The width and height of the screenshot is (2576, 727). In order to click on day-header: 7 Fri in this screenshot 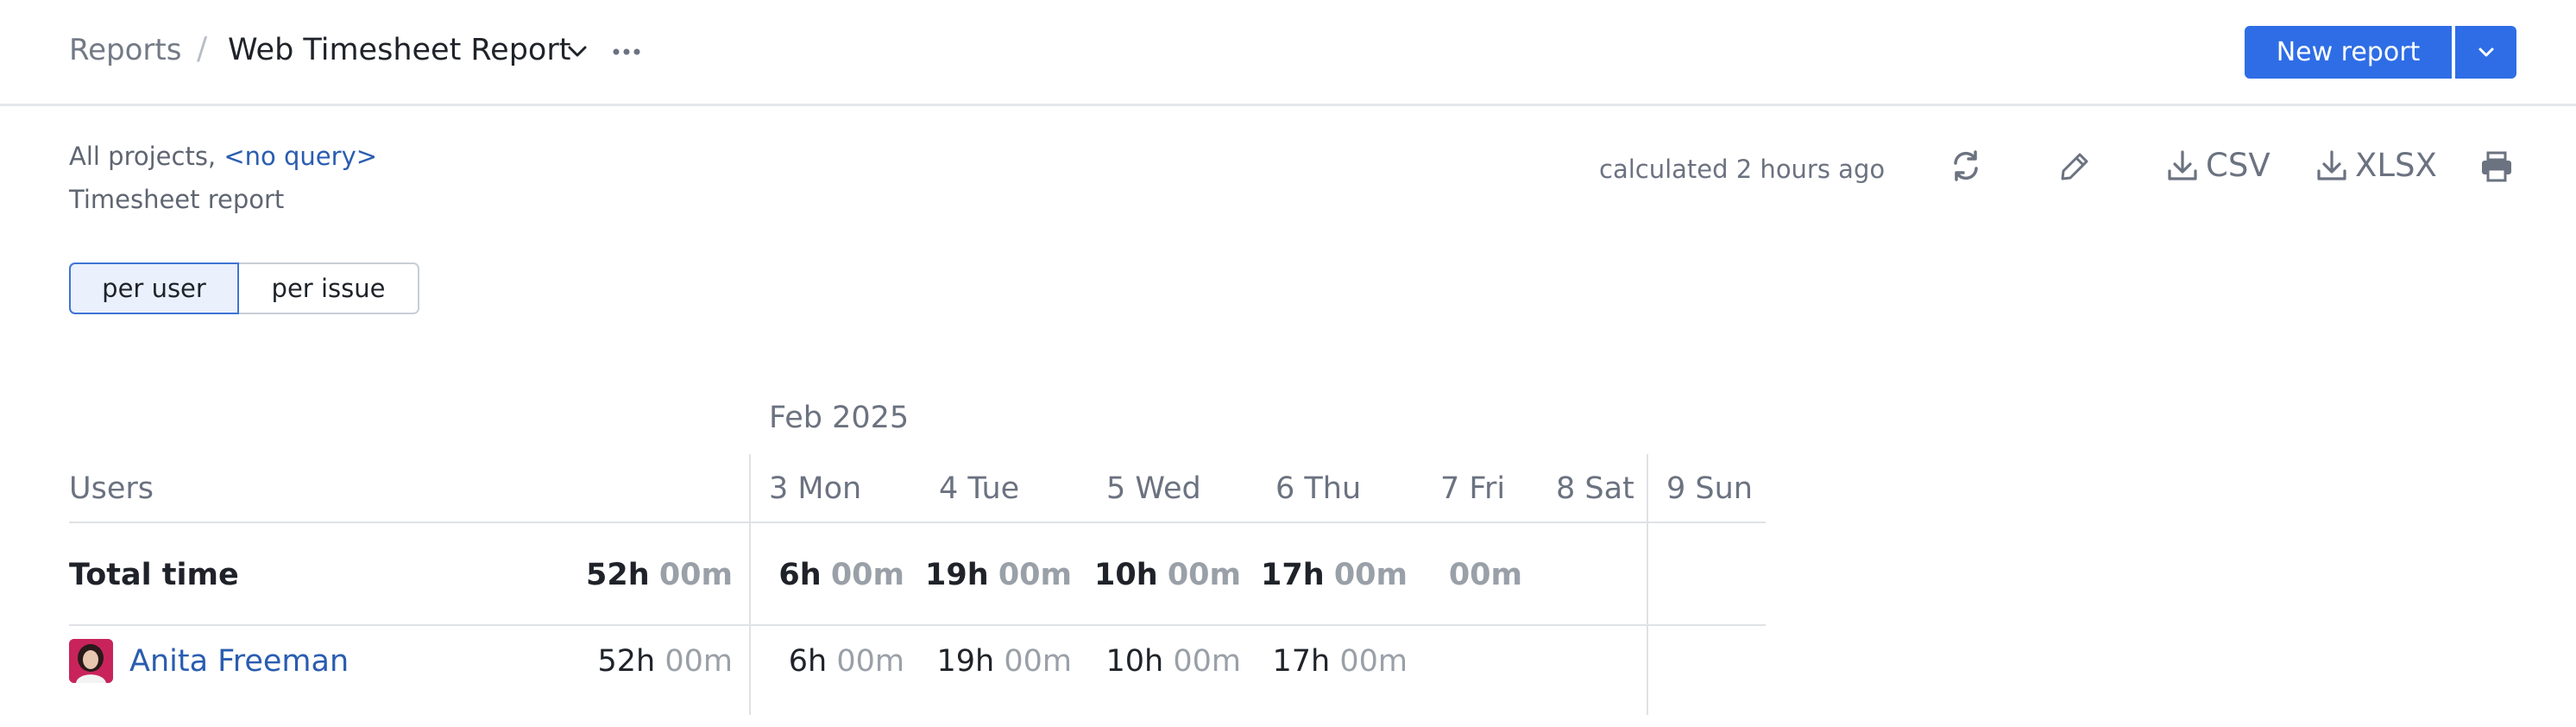, I will do `click(1473, 489)`.